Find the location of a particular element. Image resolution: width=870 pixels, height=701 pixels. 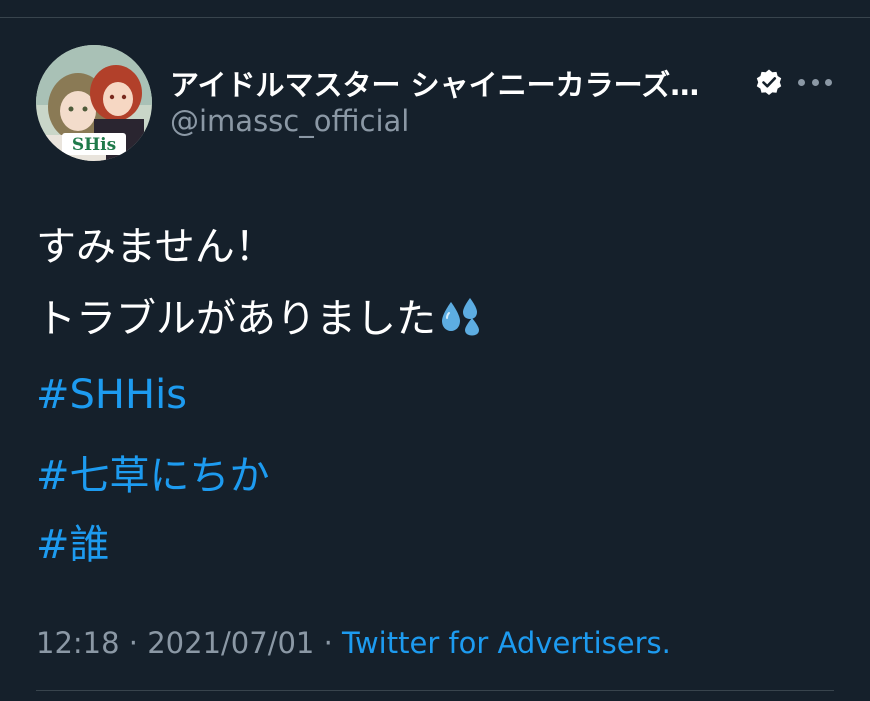

more-options-icon is located at coordinates (815, 82).